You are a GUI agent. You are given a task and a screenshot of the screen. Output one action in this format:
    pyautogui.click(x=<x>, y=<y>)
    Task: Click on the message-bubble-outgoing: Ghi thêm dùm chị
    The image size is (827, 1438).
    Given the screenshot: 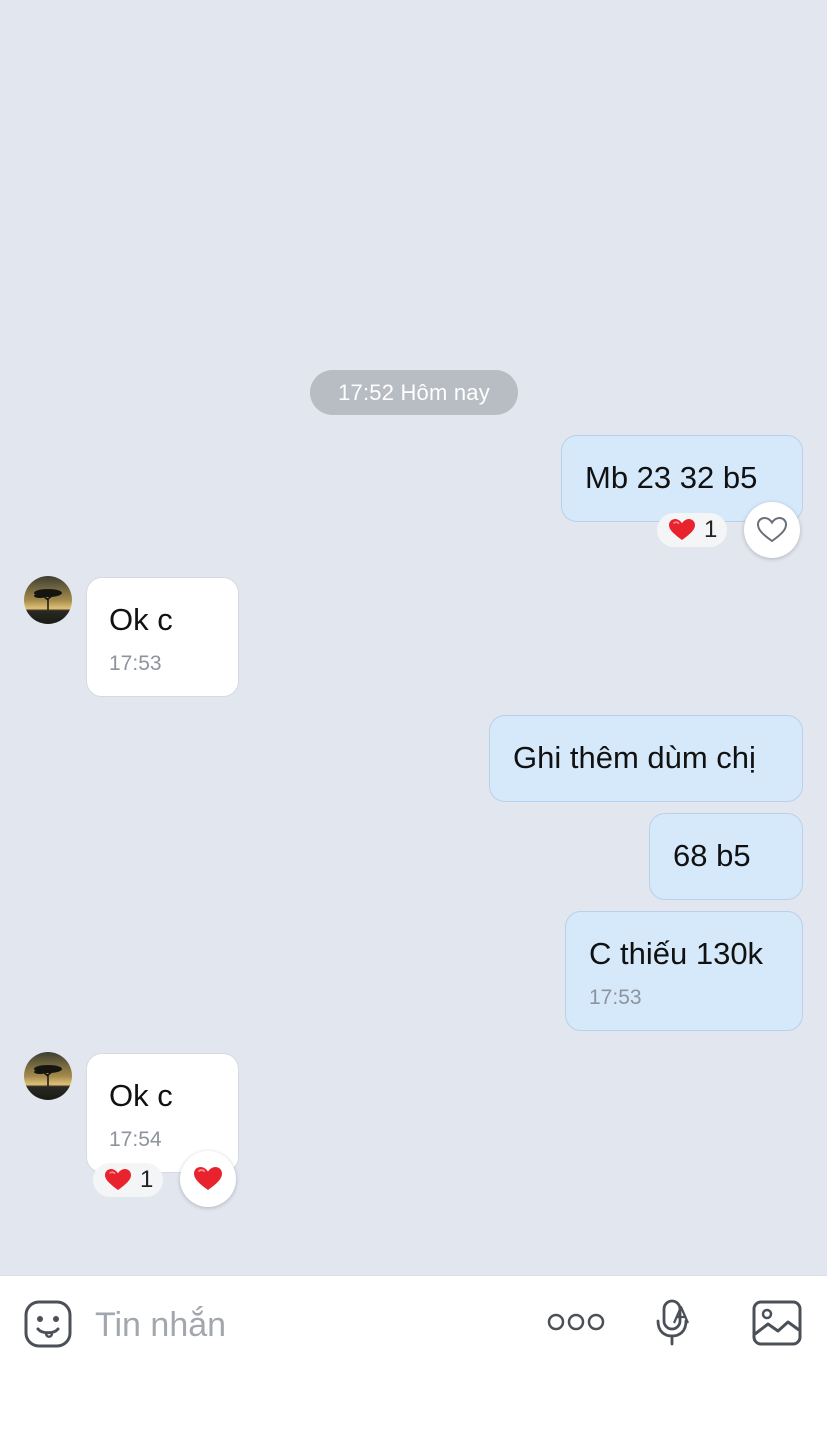 What is the action you would take?
    pyautogui.click(x=646, y=758)
    